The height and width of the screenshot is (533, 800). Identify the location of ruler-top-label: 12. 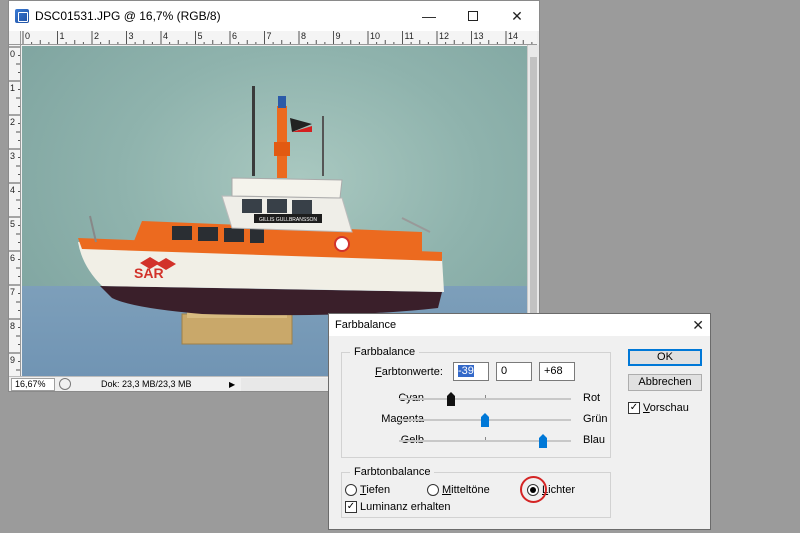
(444, 36).